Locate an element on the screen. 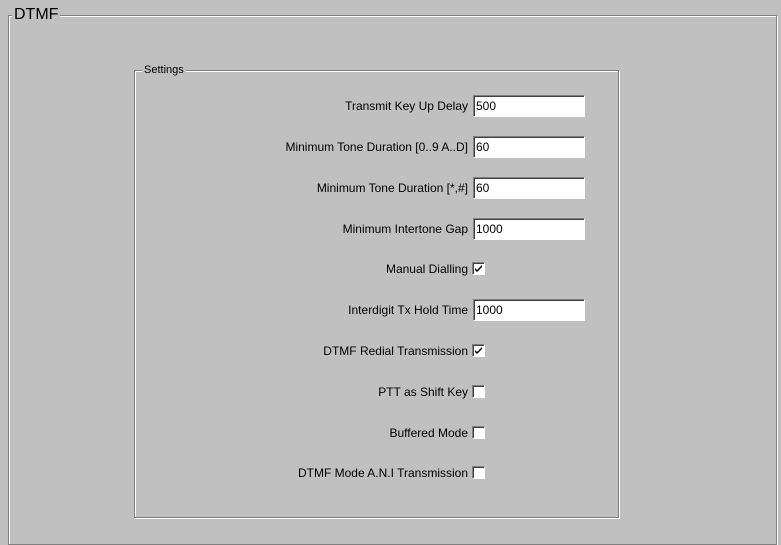 The height and width of the screenshot is (545, 781). dtmf-mode-ani-transmission-checkbox is located at coordinates (478, 472).